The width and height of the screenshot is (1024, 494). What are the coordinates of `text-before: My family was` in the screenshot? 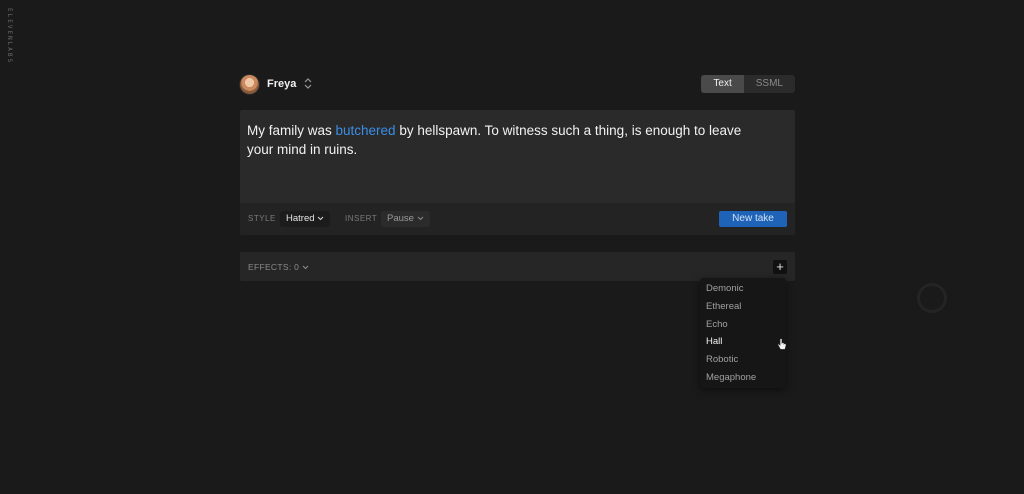 It's located at (291, 130).